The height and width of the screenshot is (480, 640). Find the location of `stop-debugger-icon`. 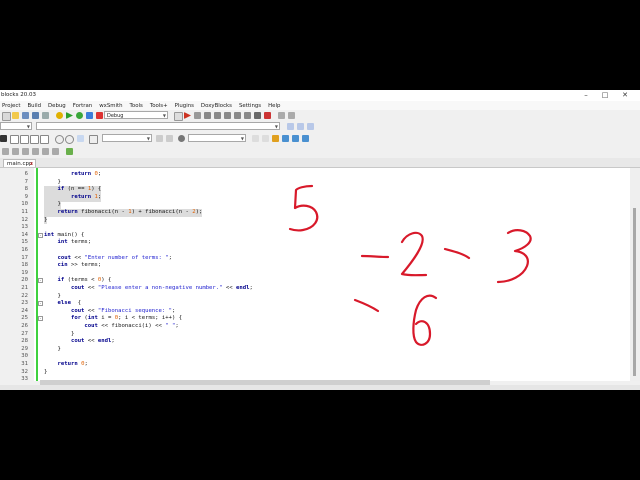

stop-debugger-icon is located at coordinates (267, 115).